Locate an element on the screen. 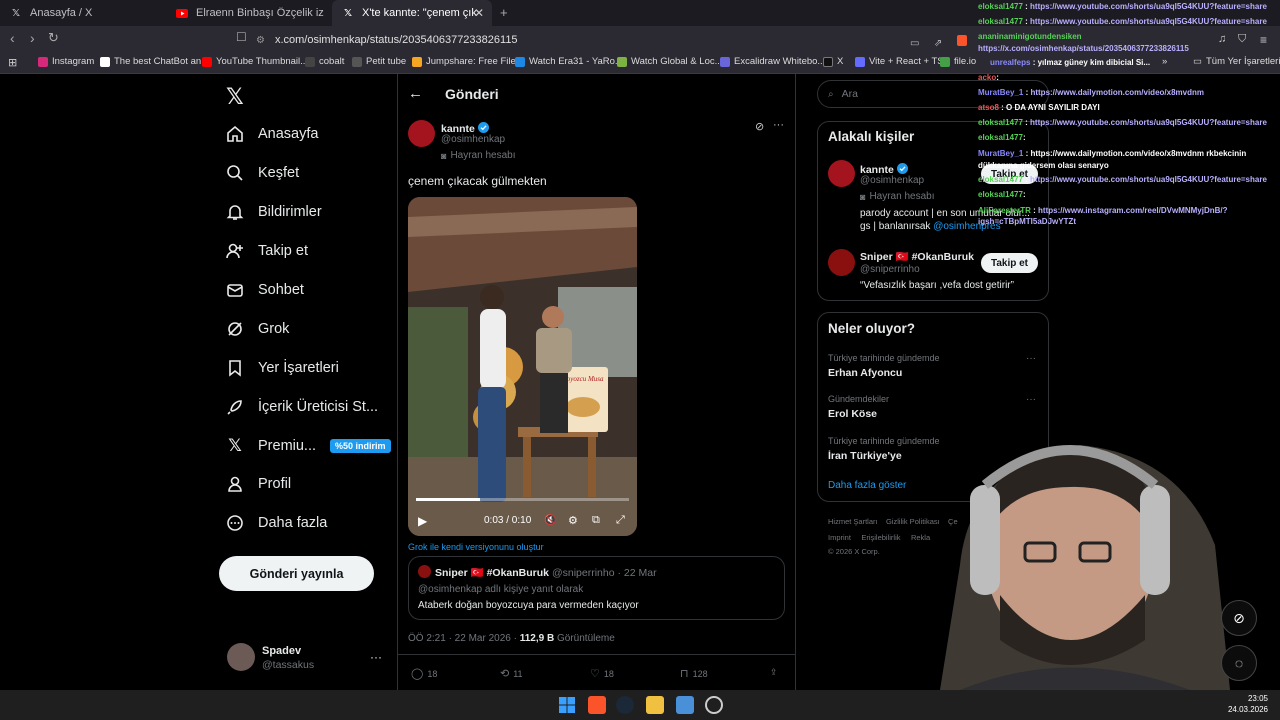  account-menu-icon: ··· is located at coordinates (376, 657).